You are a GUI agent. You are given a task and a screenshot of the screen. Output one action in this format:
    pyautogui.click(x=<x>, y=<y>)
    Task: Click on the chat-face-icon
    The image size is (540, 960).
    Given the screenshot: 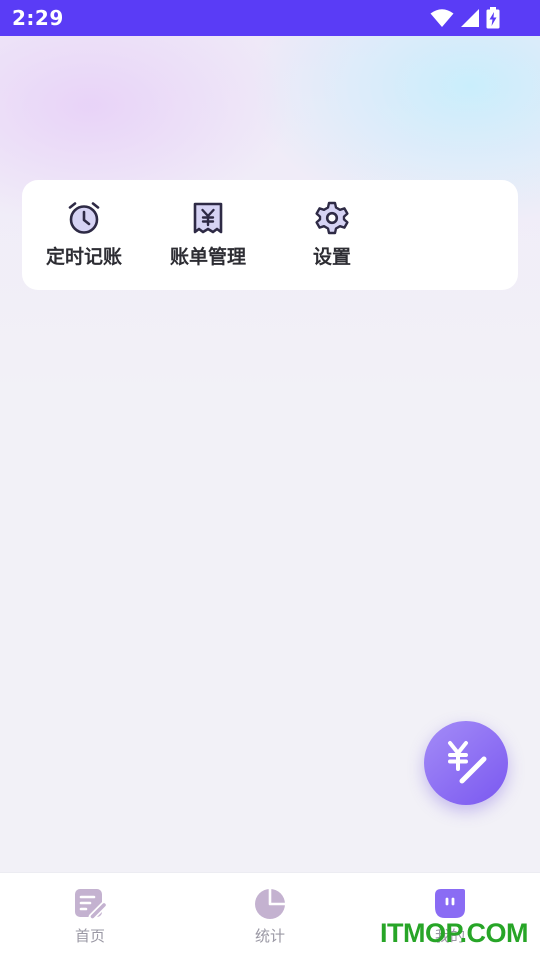 What is the action you would take?
    pyautogui.click(x=450, y=903)
    